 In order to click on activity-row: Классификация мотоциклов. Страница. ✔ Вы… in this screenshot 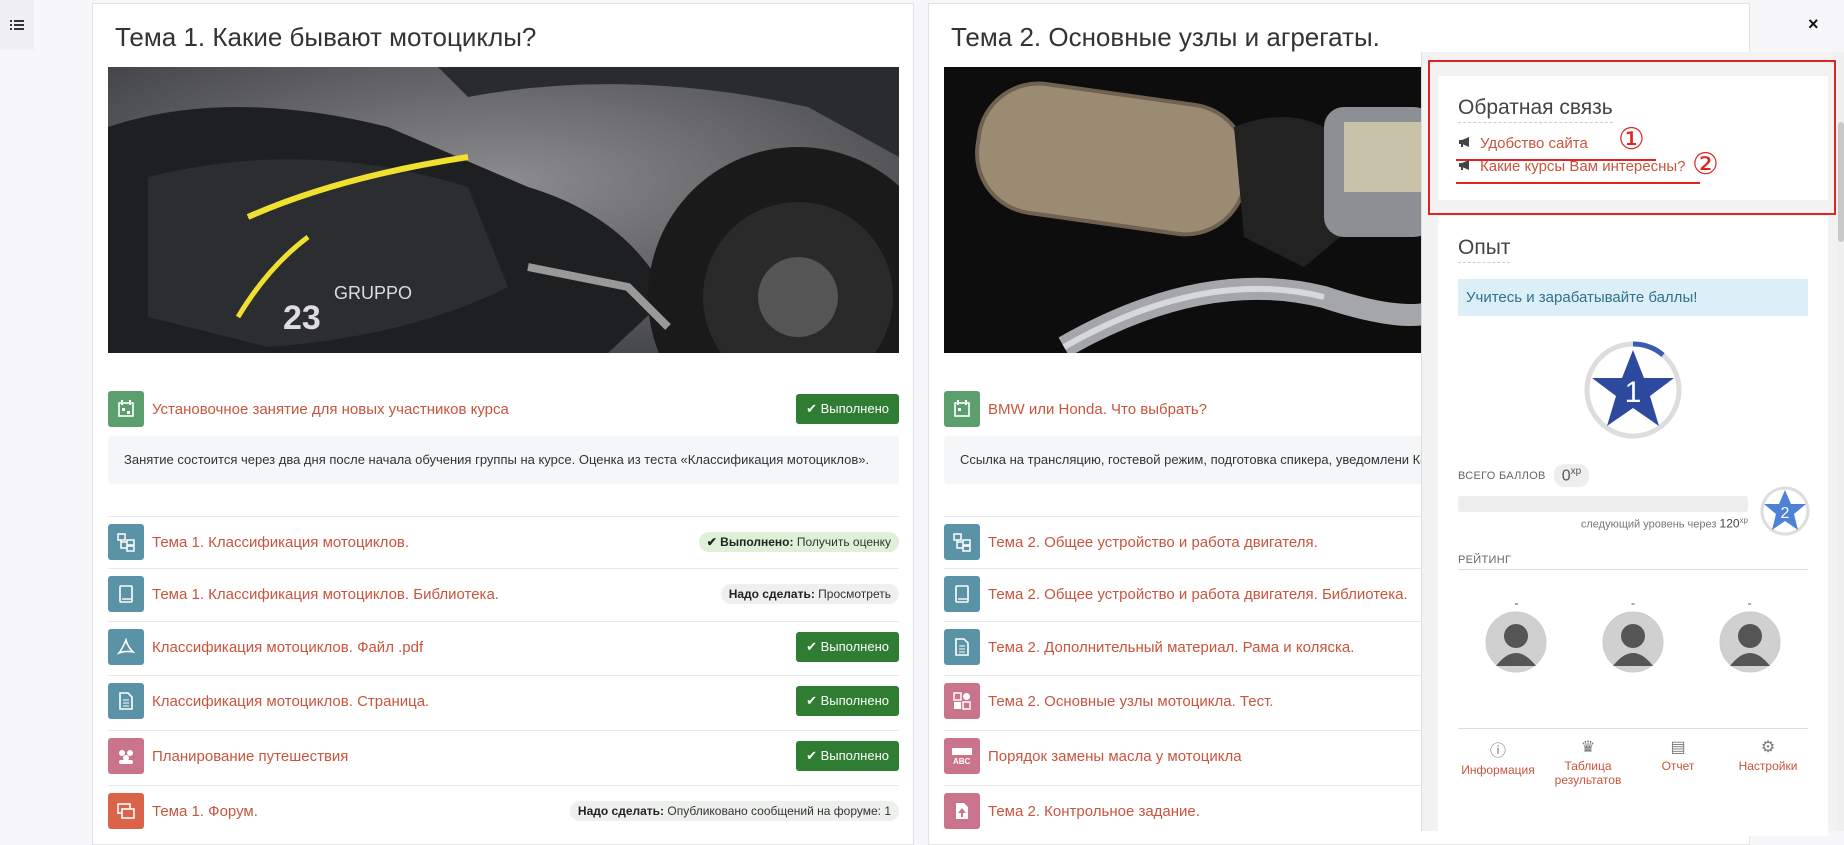, I will do `click(503, 700)`.